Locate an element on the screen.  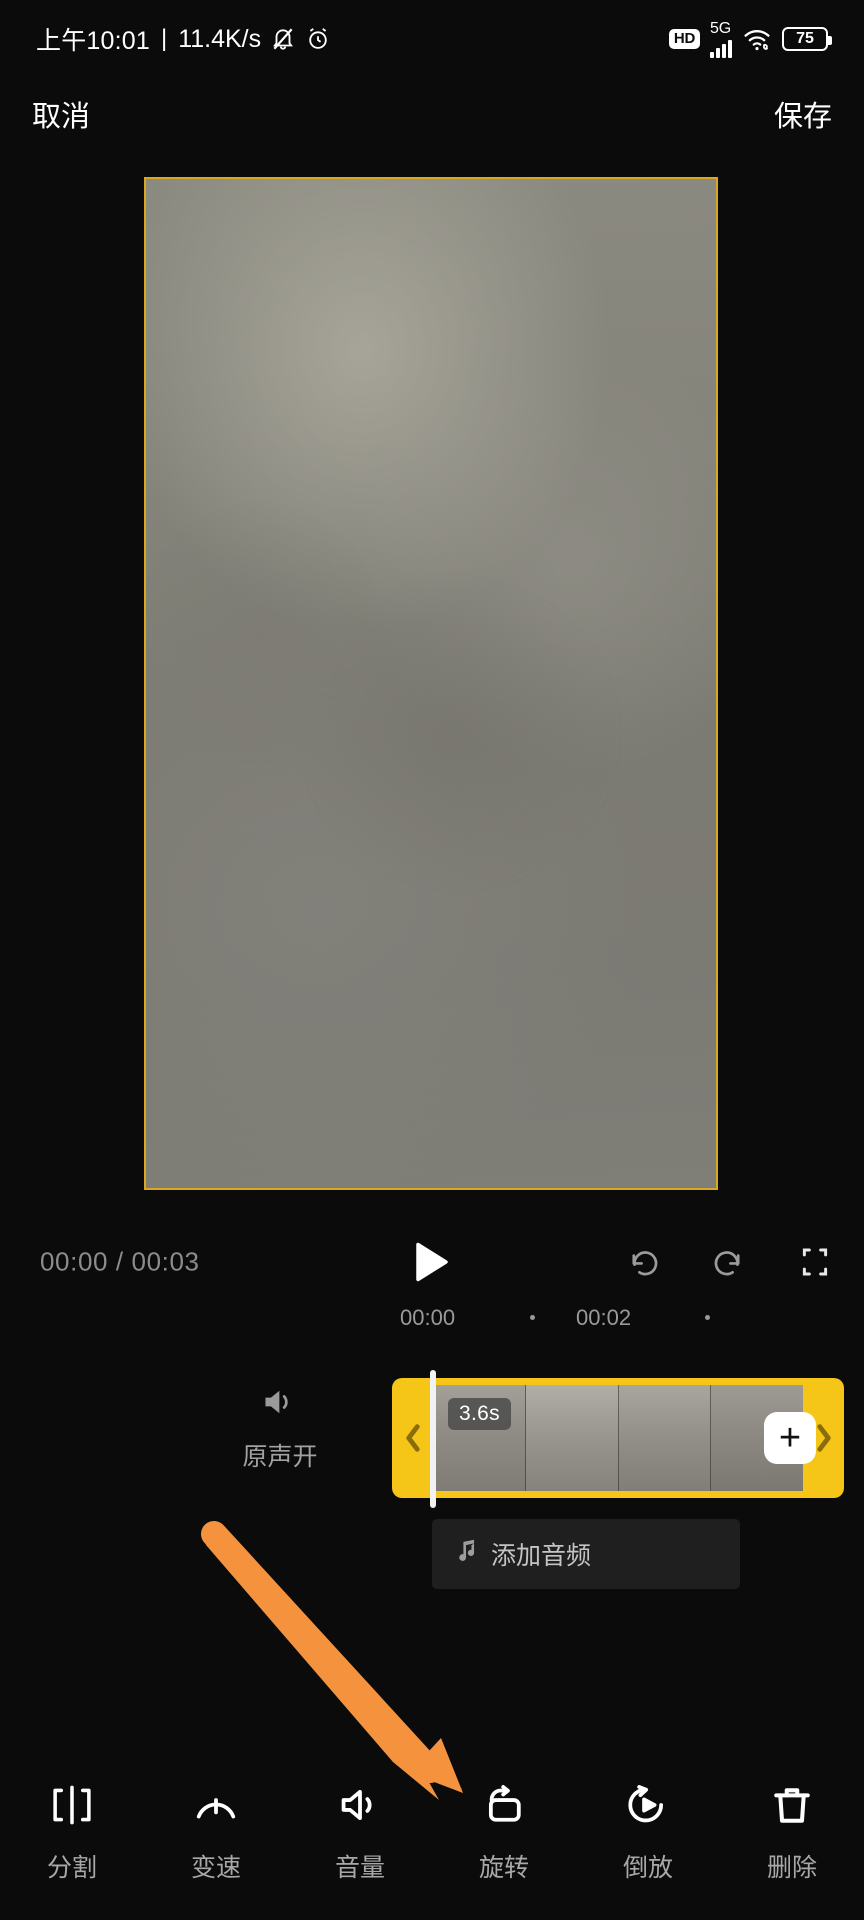
bell-muted-icon is located at coordinates (283, 39).